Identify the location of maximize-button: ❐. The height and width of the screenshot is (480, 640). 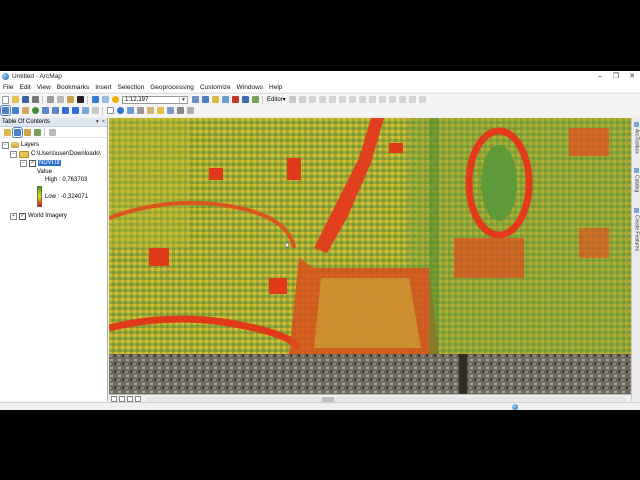
(616, 76).